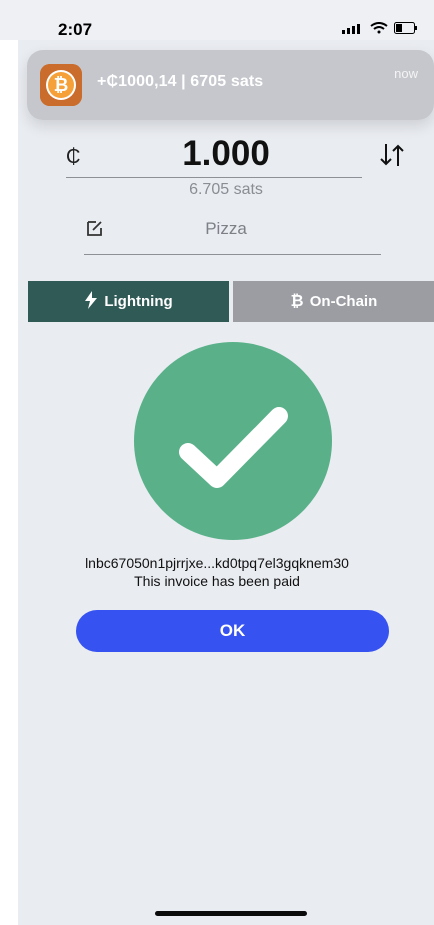  I want to click on lightning-icon, so click(91, 301).